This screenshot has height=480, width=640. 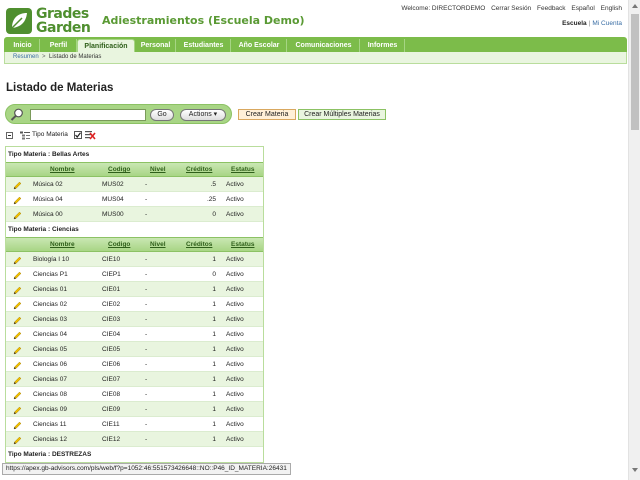 What do you see at coordinates (111, 364) in the screenshot?
I see `cell-codigo: CIE06` at bounding box center [111, 364].